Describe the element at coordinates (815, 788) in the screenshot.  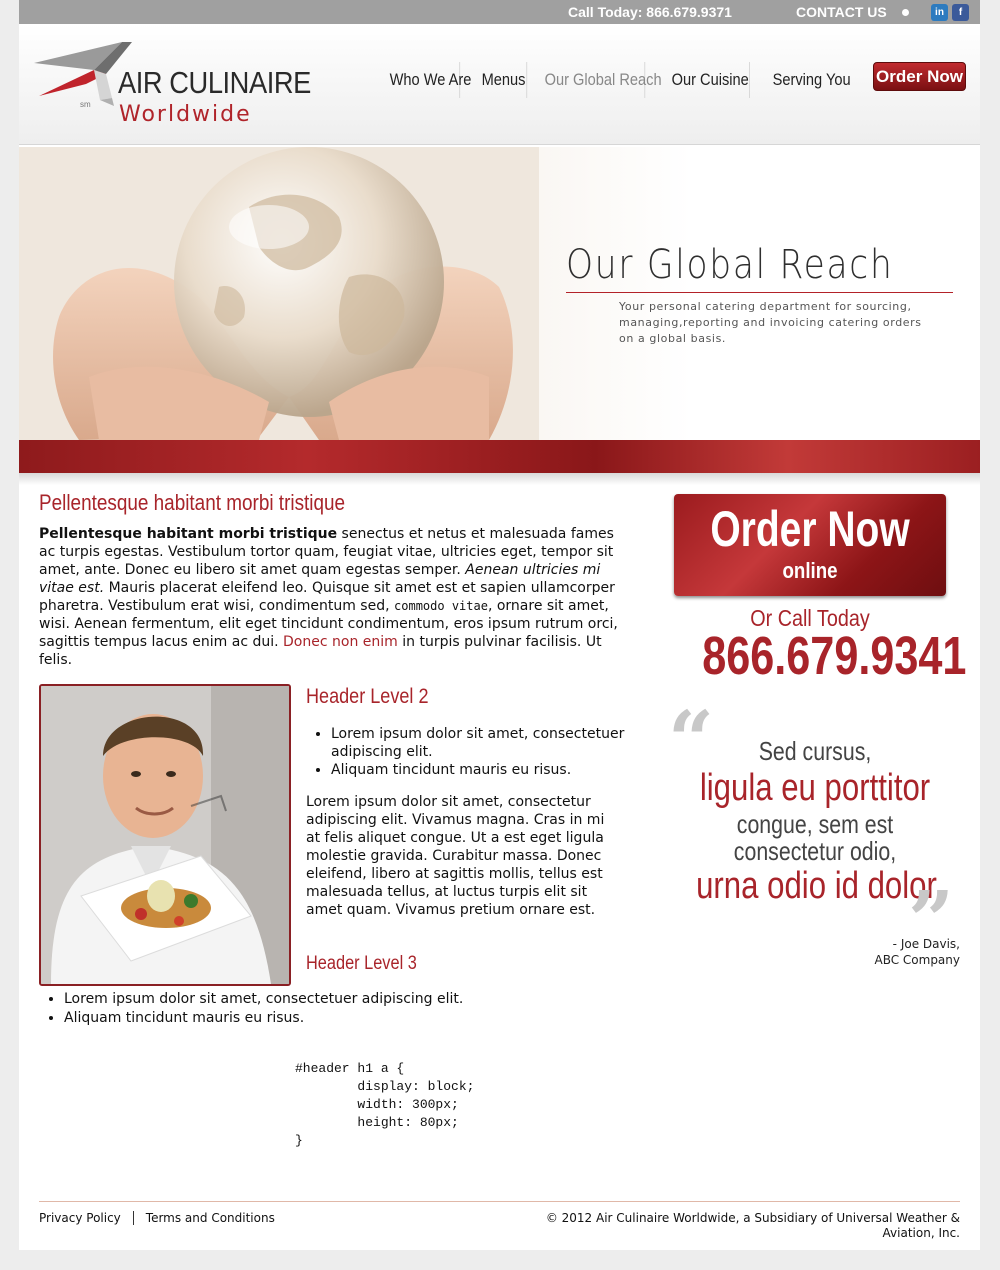
I see `quote-line-2: ligula eu porttitor` at that location.